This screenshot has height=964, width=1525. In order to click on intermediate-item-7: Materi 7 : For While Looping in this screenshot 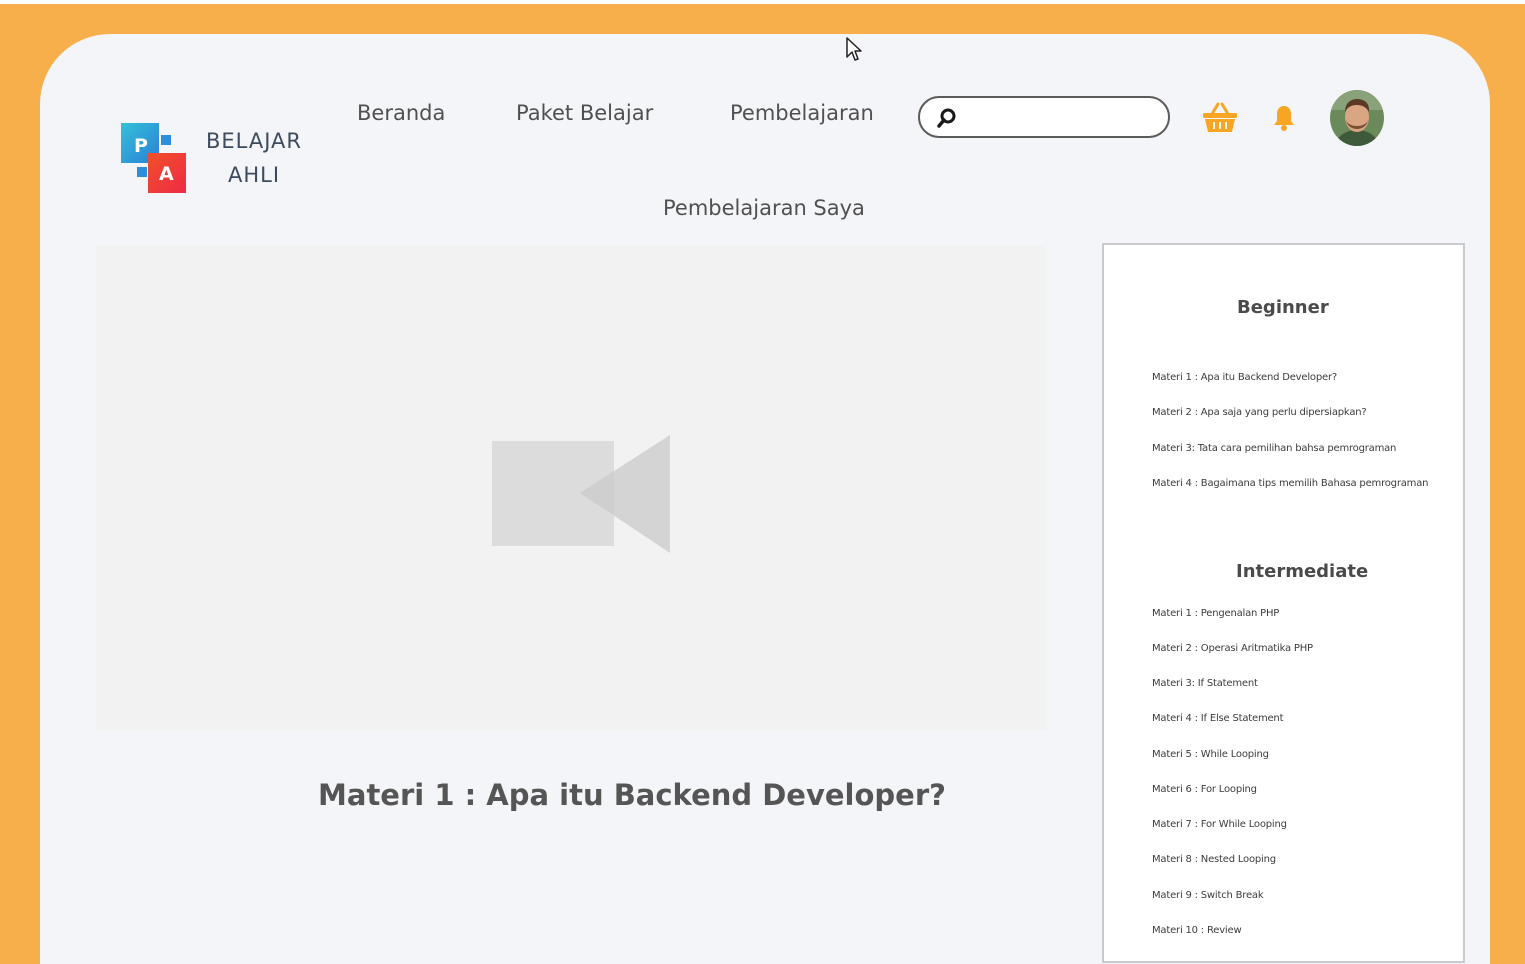, I will do `click(1219, 824)`.